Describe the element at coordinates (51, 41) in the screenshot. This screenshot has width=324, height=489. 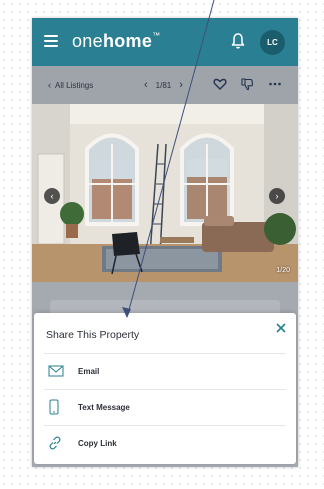
I see `hamburger-menu-icon` at that location.